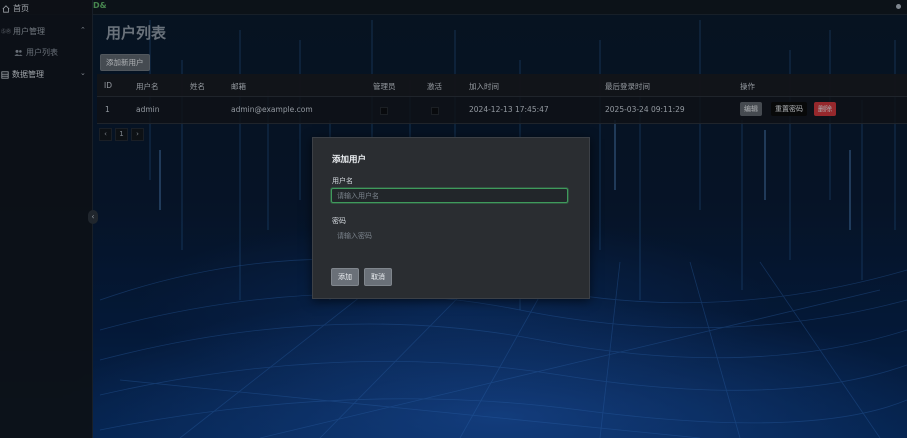 The width and height of the screenshot is (907, 438). I want to click on add-submit-button: 添加, so click(345, 277).